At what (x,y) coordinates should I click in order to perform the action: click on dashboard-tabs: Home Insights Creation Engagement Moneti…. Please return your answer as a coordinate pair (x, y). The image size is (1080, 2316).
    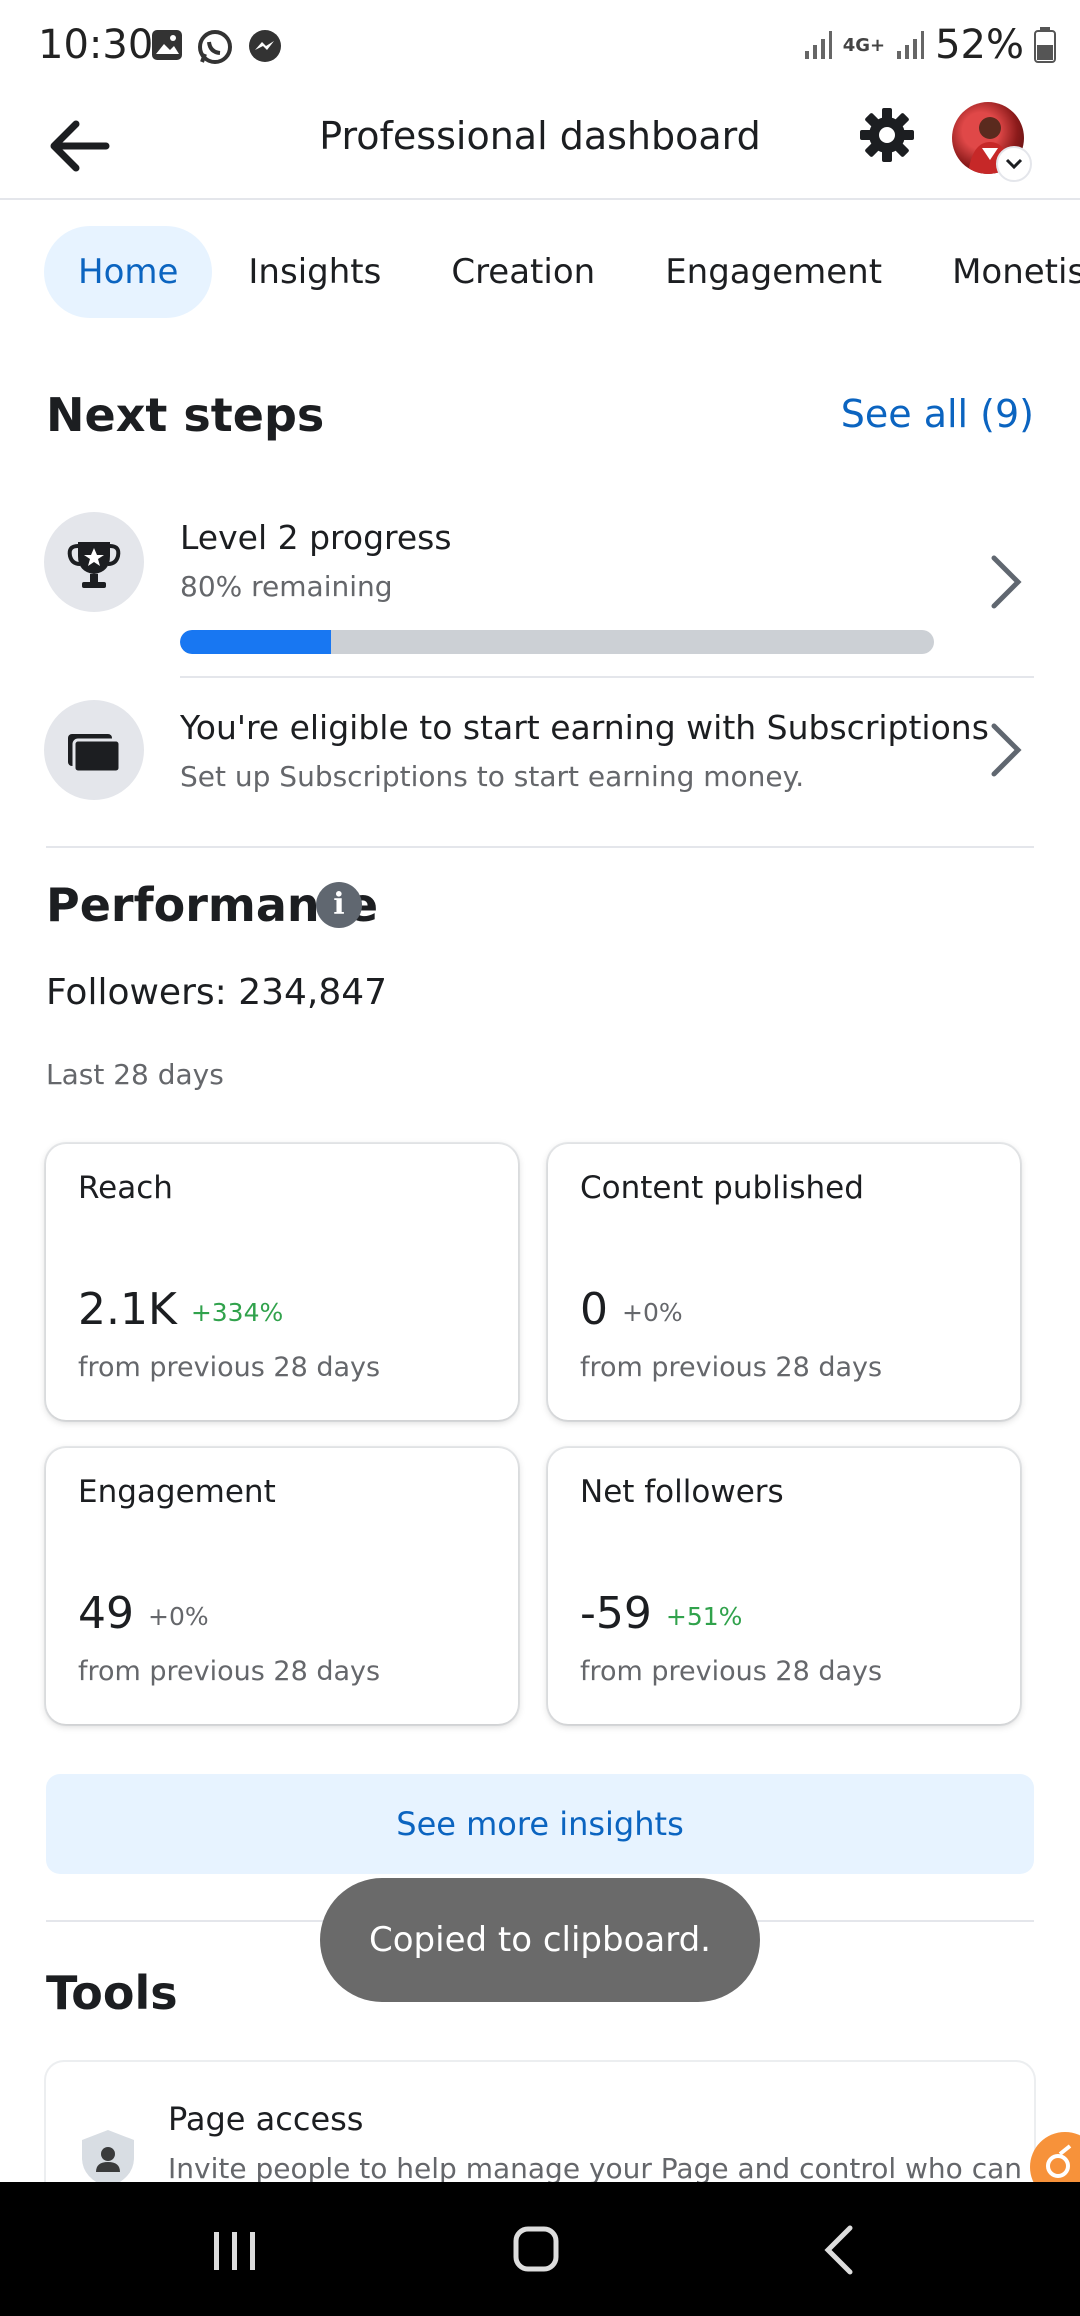
    Looking at the image, I should click on (562, 272).